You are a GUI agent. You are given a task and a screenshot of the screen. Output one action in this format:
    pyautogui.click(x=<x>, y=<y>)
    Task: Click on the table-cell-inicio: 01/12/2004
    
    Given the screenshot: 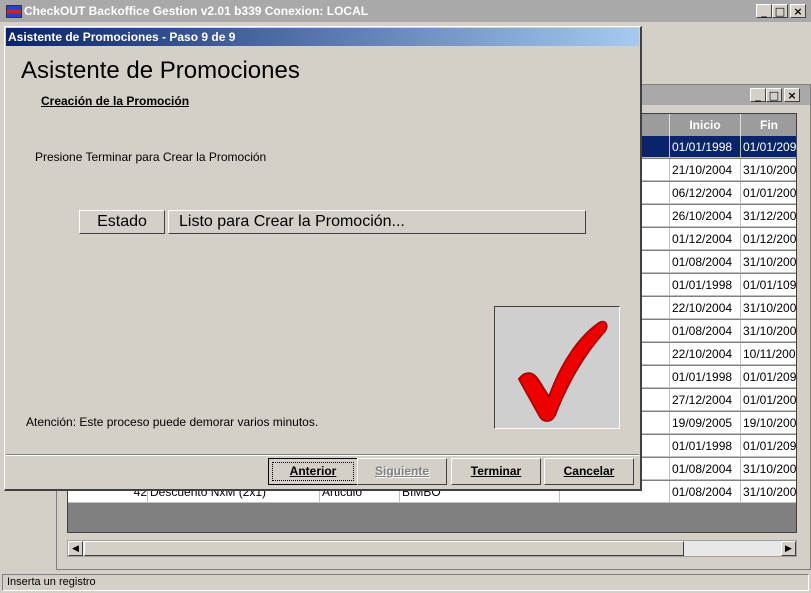 What is the action you would take?
    pyautogui.click(x=705, y=239)
    